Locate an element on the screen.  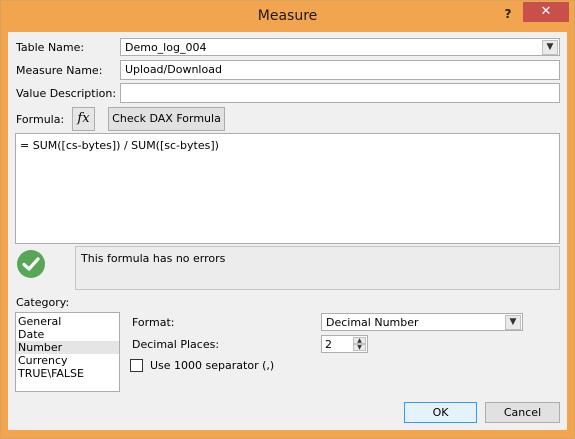
check-icon is located at coordinates (31, 264).